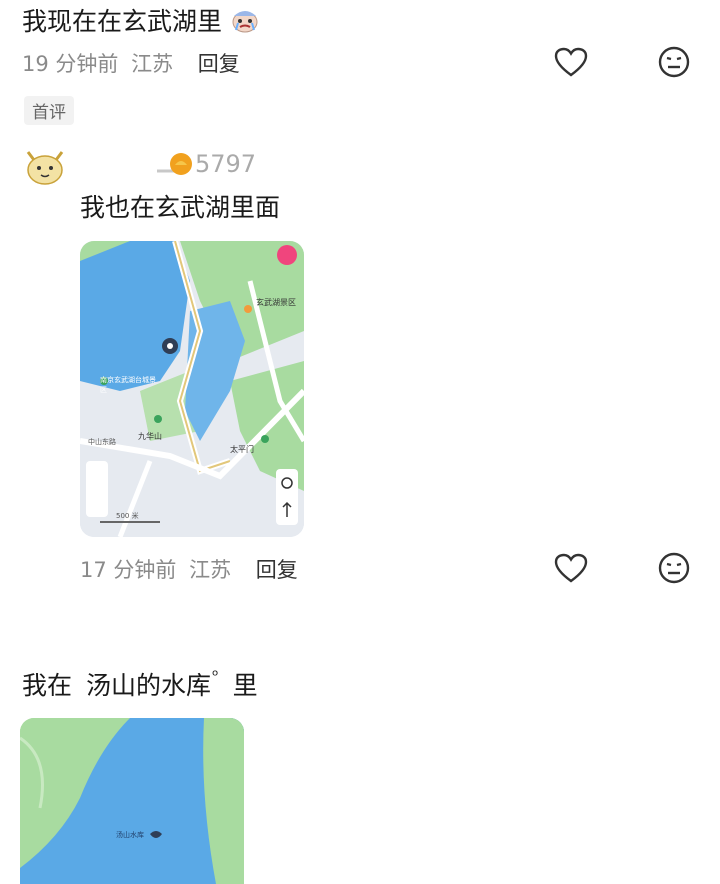 This screenshot has width=720, height=884. I want to click on crying-emoji-icon, so click(245, 23).